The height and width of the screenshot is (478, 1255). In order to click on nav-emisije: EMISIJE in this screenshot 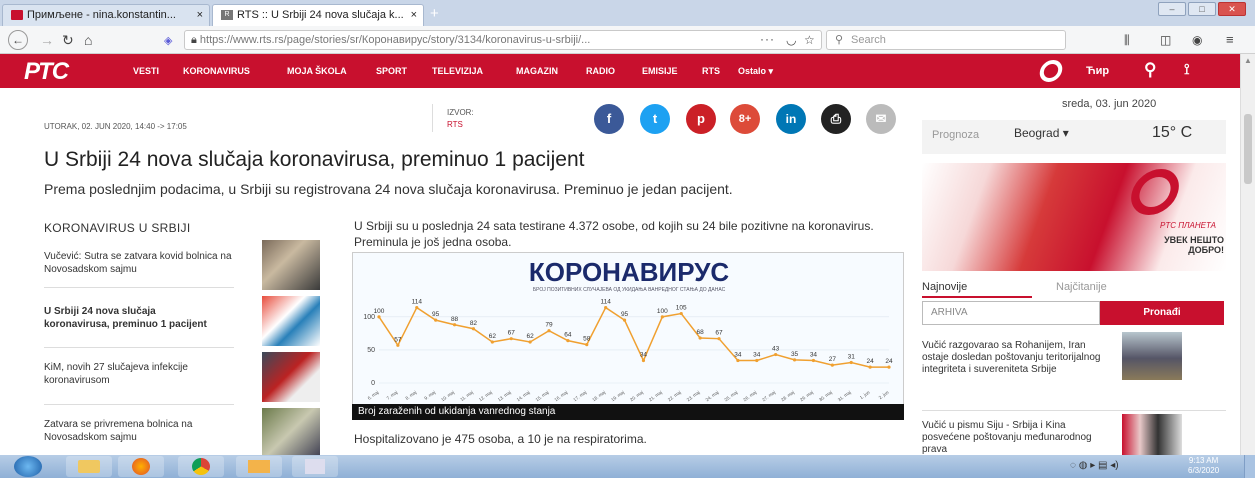, I will do `click(660, 71)`.